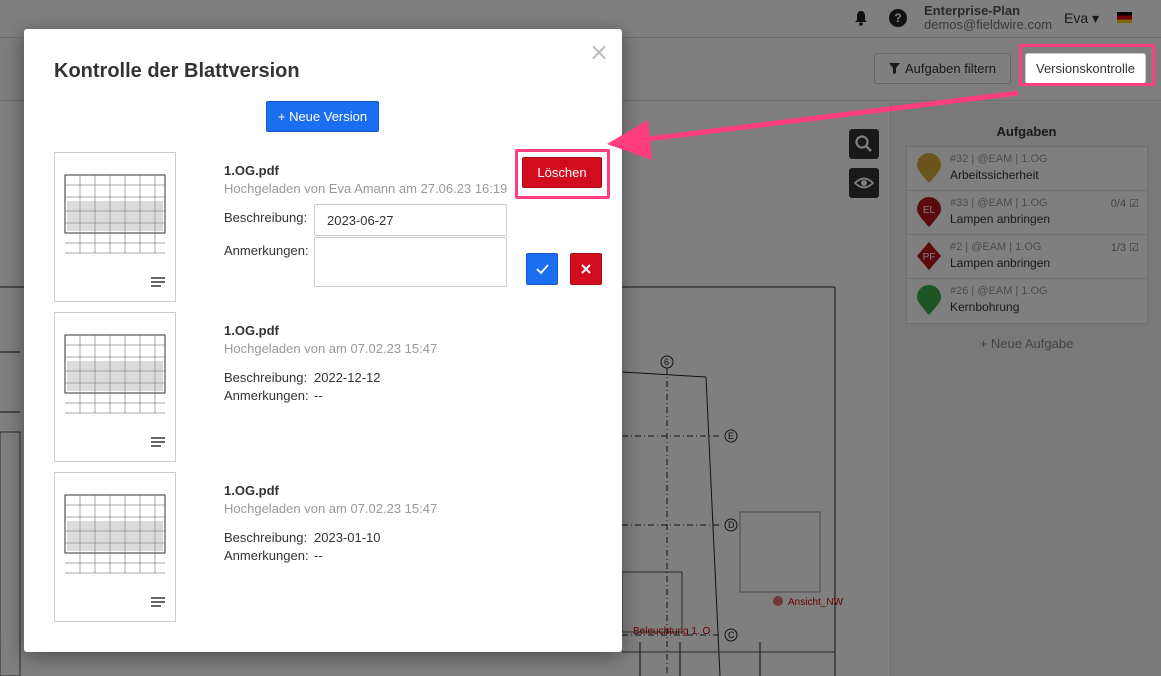  I want to click on description-input, so click(410, 220).